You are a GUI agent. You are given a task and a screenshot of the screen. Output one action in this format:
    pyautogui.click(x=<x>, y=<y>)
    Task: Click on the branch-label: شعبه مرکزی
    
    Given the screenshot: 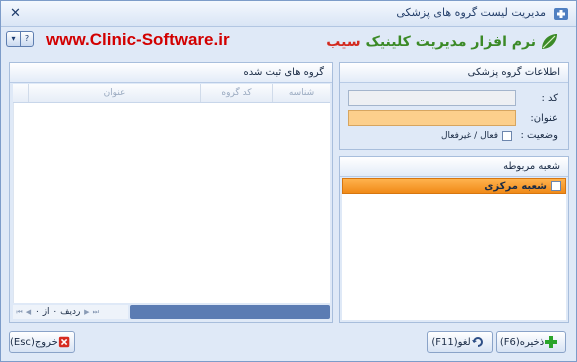 What is the action you would take?
    pyautogui.click(x=515, y=186)
    